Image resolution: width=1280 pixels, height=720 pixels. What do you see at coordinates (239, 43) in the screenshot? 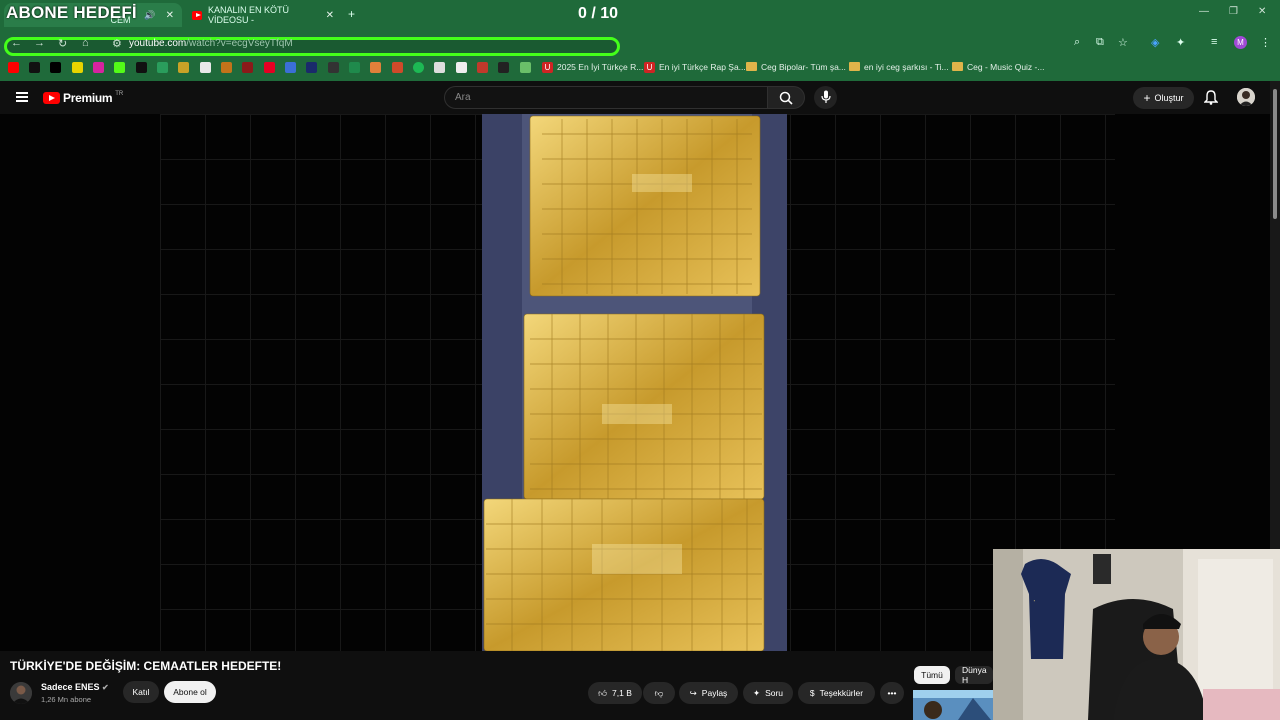
I see `url-path: /watch?v=ecgVseyTfqM` at bounding box center [239, 43].